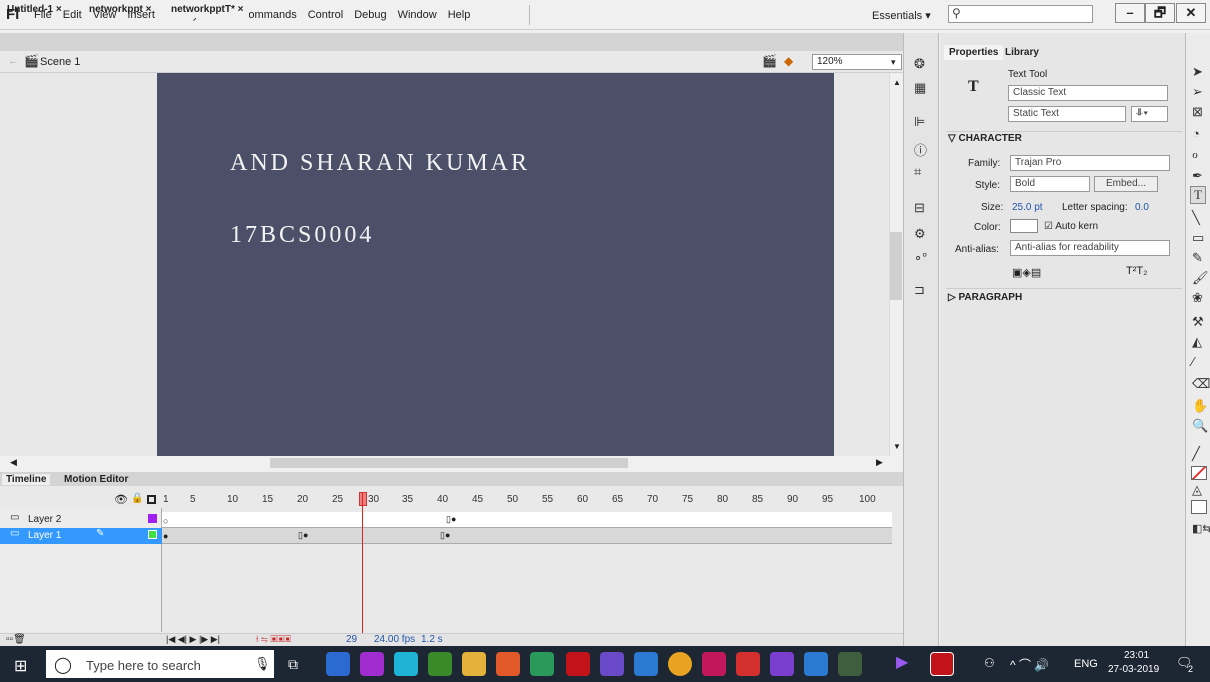 The height and width of the screenshot is (682, 1210). I want to click on text-orientation-select: ⥥▾, so click(1149, 114).